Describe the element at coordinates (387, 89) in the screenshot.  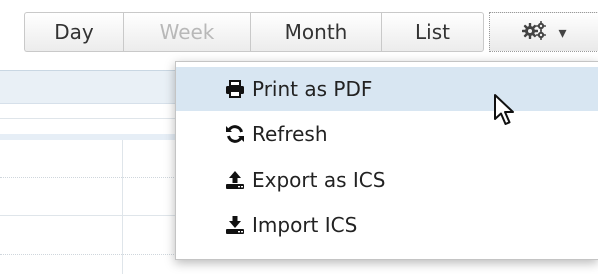
I see `menu-item-print-pdf: Print as PDF` at that location.